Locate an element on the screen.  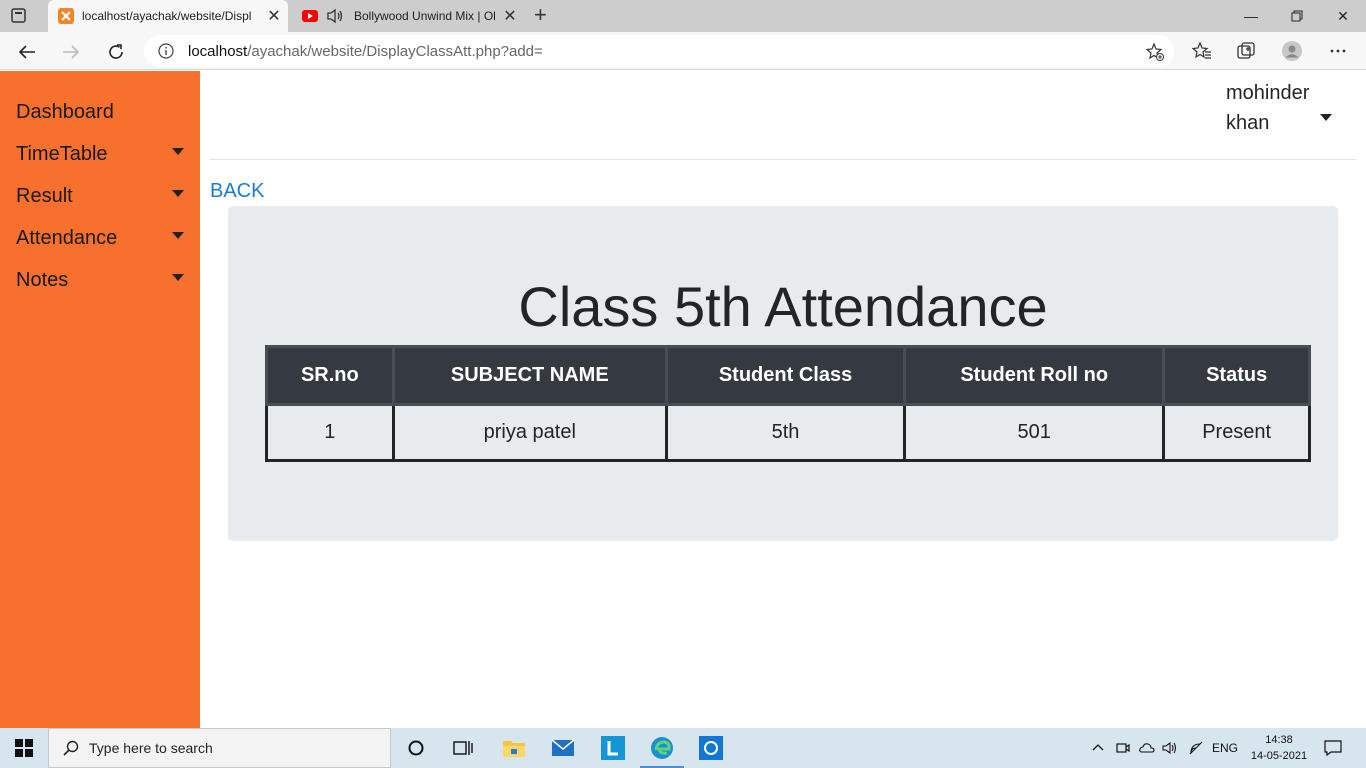
table-row: 1 priya patel 5th 501 Present is located at coordinates (788, 432).